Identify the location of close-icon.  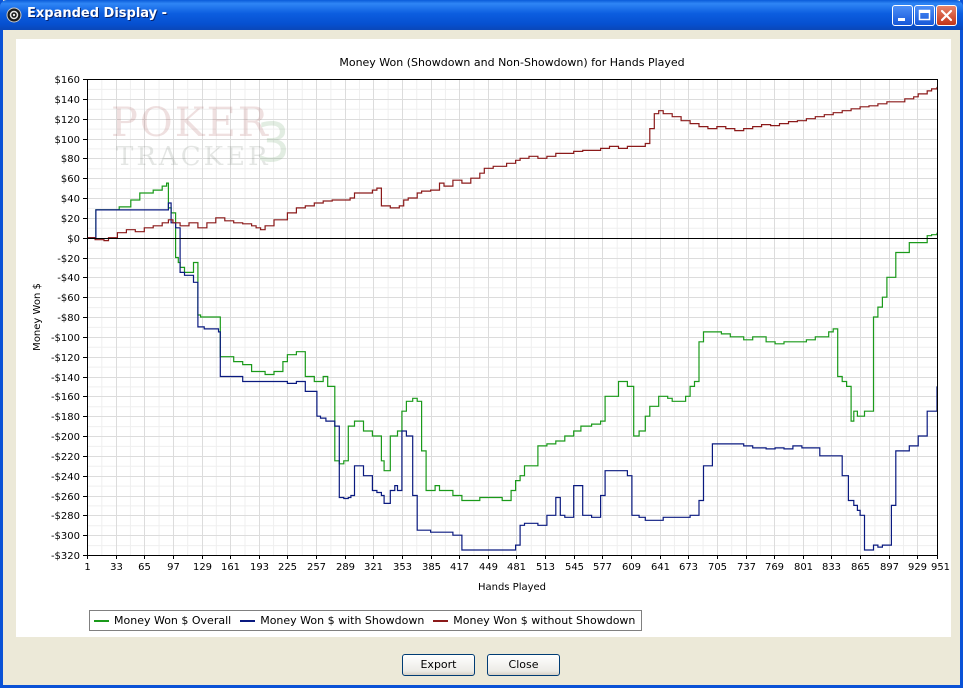
(946, 15).